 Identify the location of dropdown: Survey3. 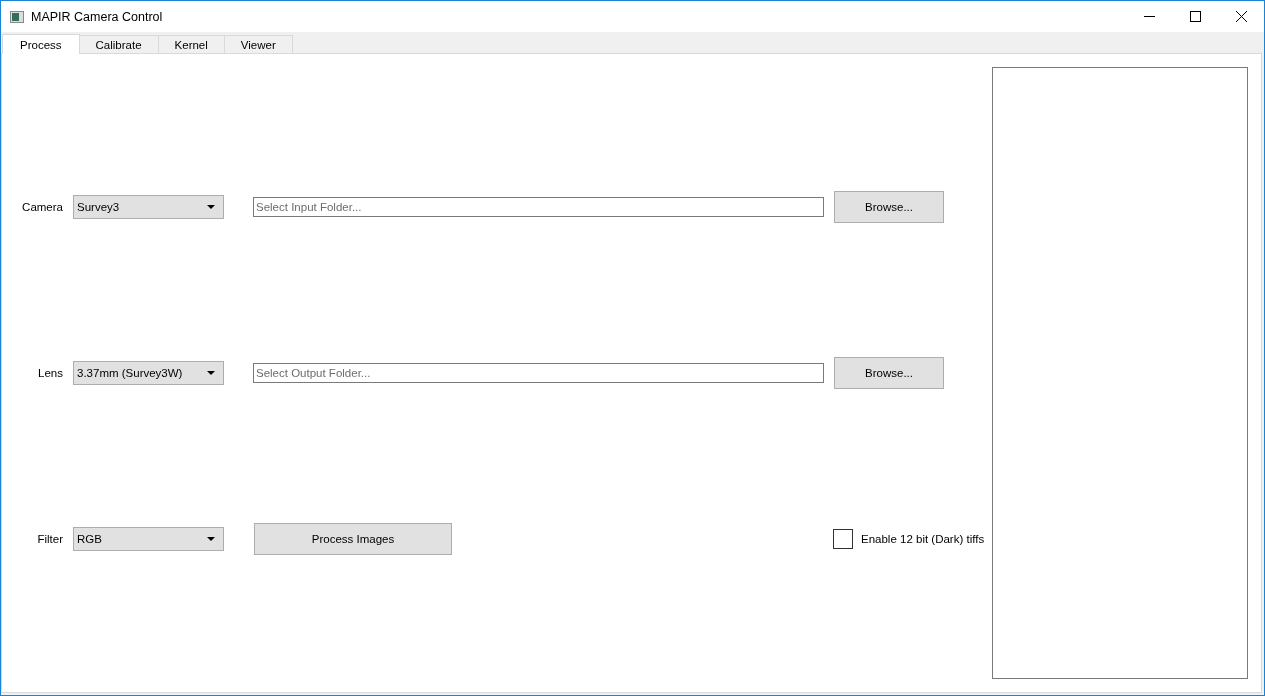
(148, 207).